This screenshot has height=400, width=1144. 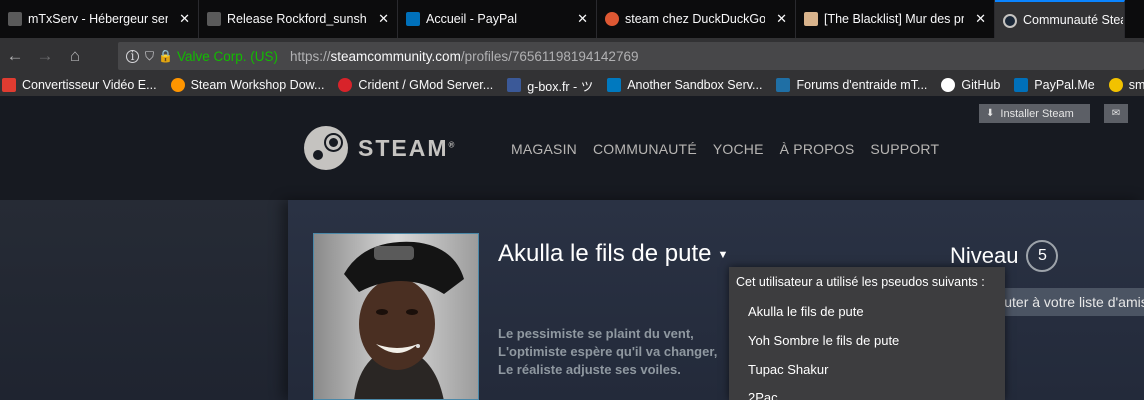 I want to click on browser-tab-active: Communauté Steam, so click(x=1060, y=19).